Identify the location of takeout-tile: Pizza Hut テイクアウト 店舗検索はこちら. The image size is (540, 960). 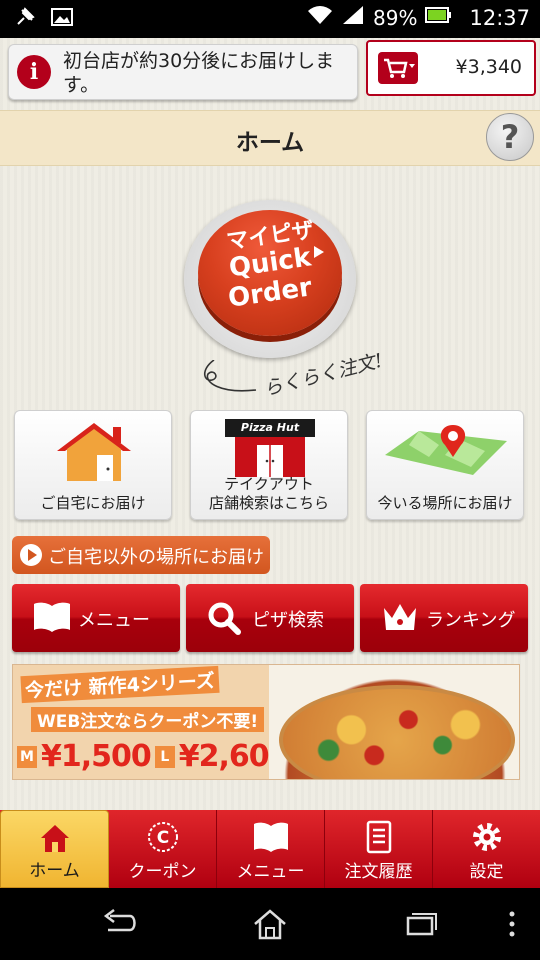
(269, 465).